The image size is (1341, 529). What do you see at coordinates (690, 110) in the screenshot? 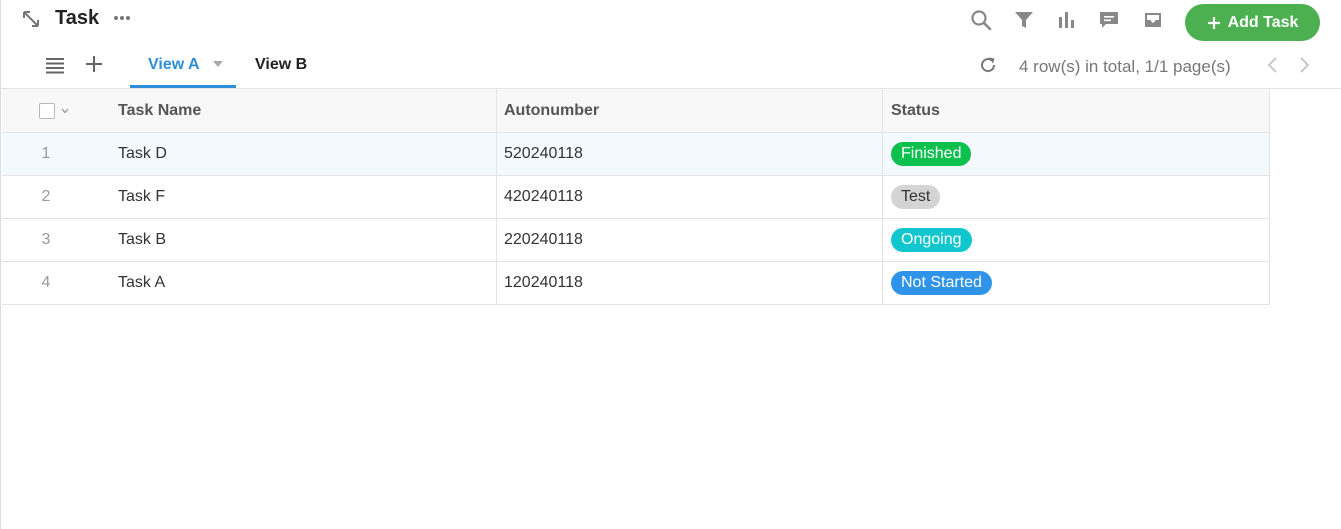
I see `column-header-autonumber: Autonumber` at bounding box center [690, 110].